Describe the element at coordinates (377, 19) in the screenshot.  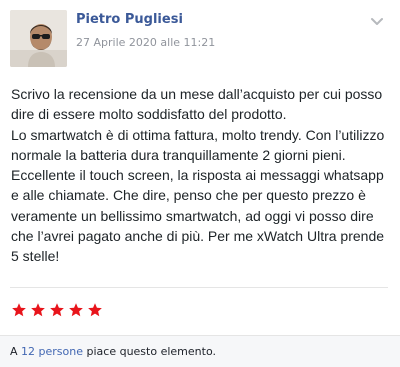
I see `chevron-down-icon` at that location.